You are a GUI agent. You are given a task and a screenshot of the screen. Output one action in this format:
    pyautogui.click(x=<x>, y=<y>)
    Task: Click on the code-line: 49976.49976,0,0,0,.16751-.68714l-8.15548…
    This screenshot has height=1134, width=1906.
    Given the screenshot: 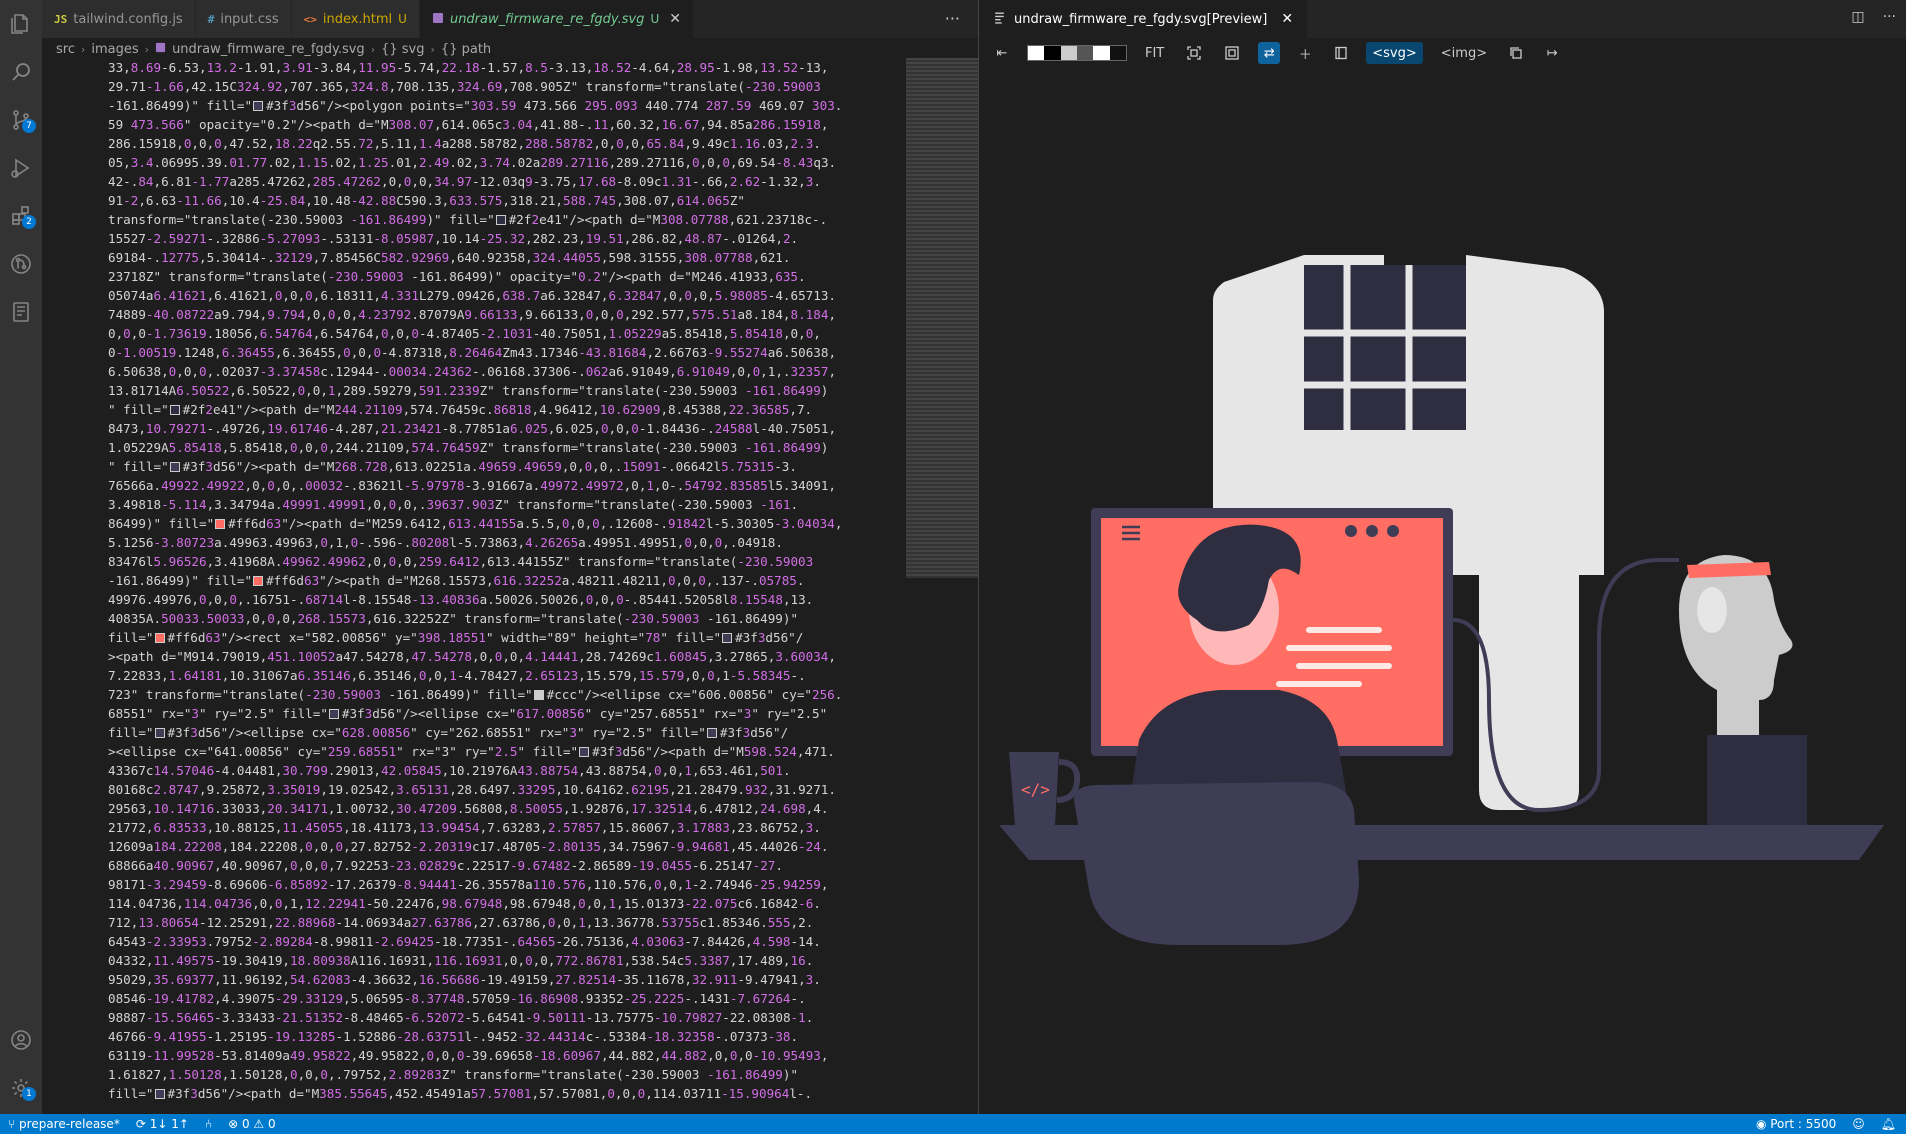 What is the action you would take?
    pyautogui.click(x=461, y=599)
    